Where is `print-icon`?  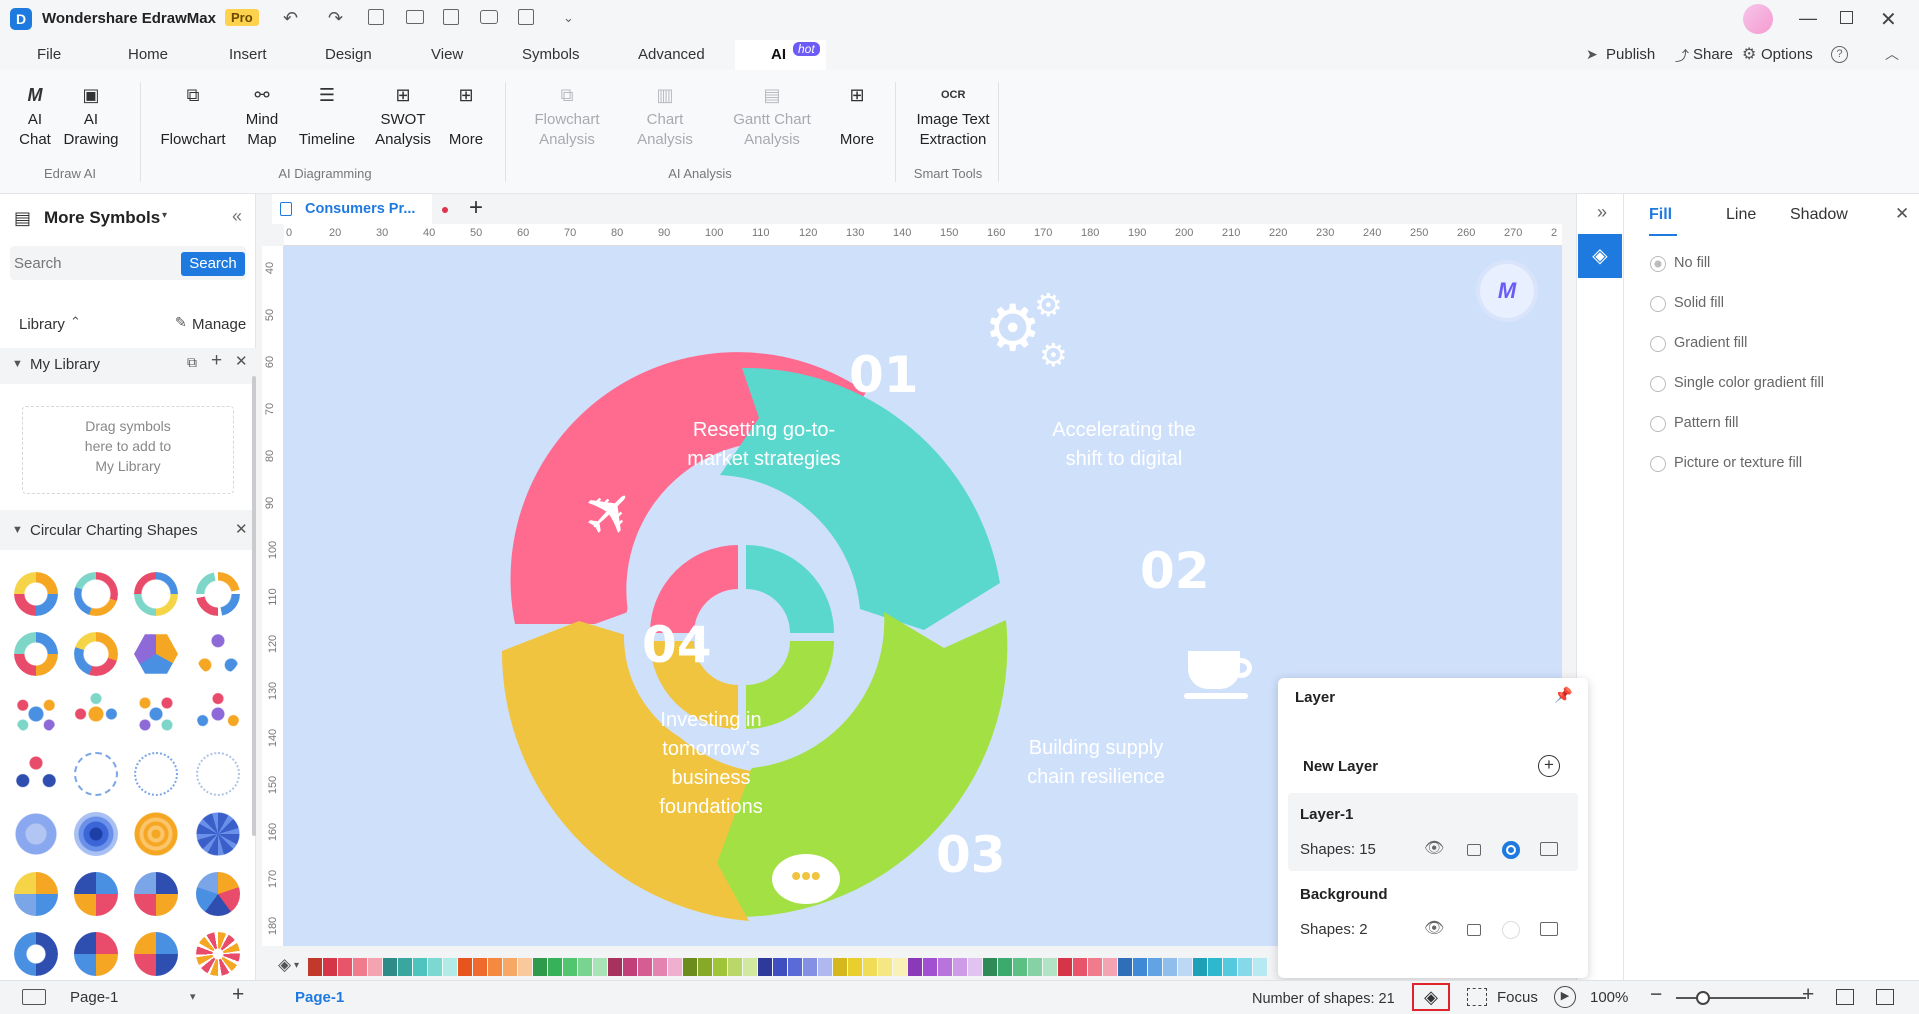
print-icon is located at coordinates (489, 17).